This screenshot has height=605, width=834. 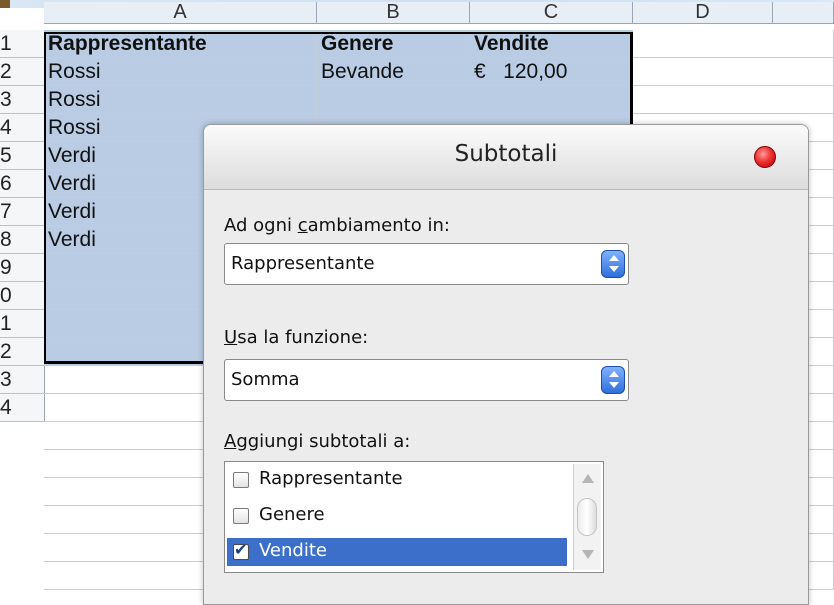 What do you see at coordinates (393, 72) in the screenshot?
I see `cell-b2: Bevande` at bounding box center [393, 72].